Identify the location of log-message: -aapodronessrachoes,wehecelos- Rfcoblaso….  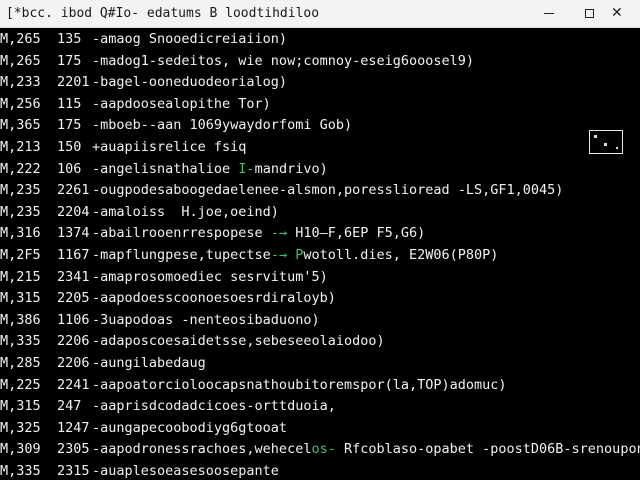
(366, 449).